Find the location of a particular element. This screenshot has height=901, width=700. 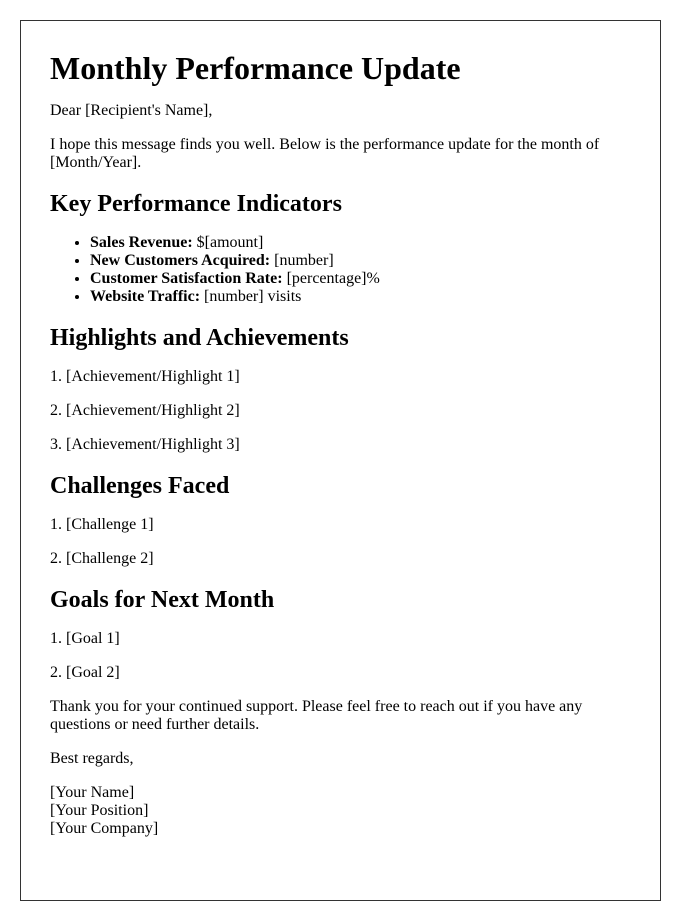

kpi-value: $[amount] is located at coordinates (230, 242).